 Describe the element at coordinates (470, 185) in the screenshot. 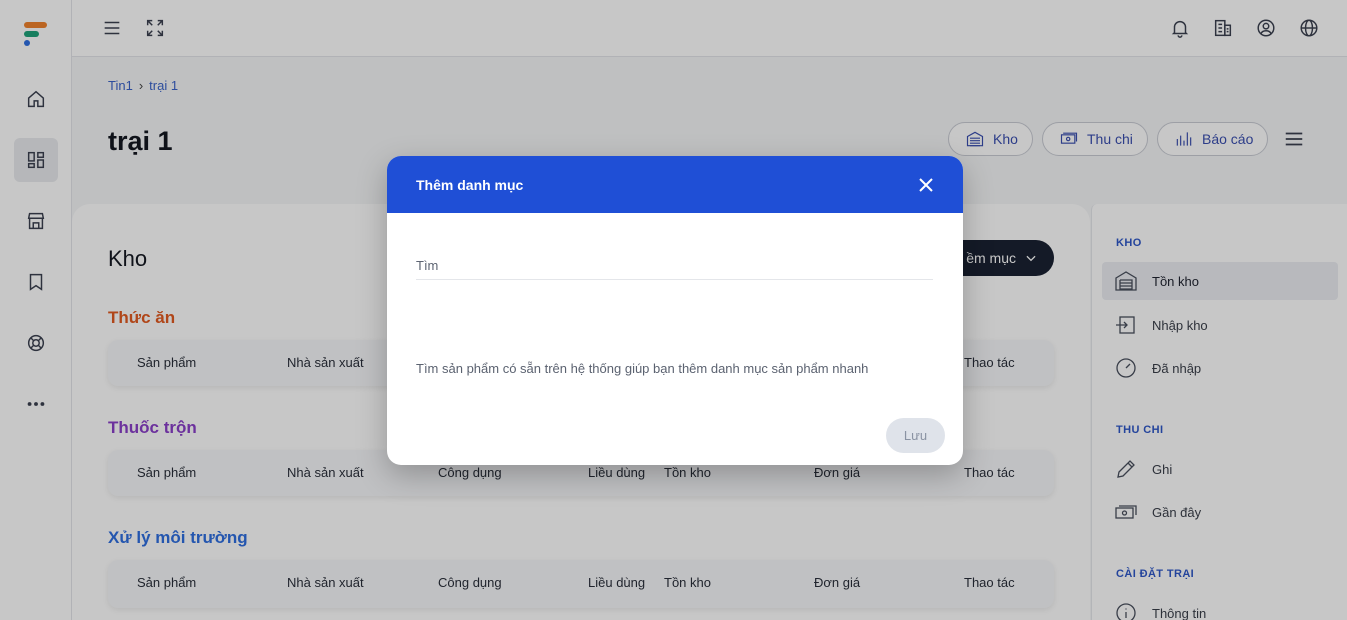

I see `dialog-title: Thêm danh mục` at that location.